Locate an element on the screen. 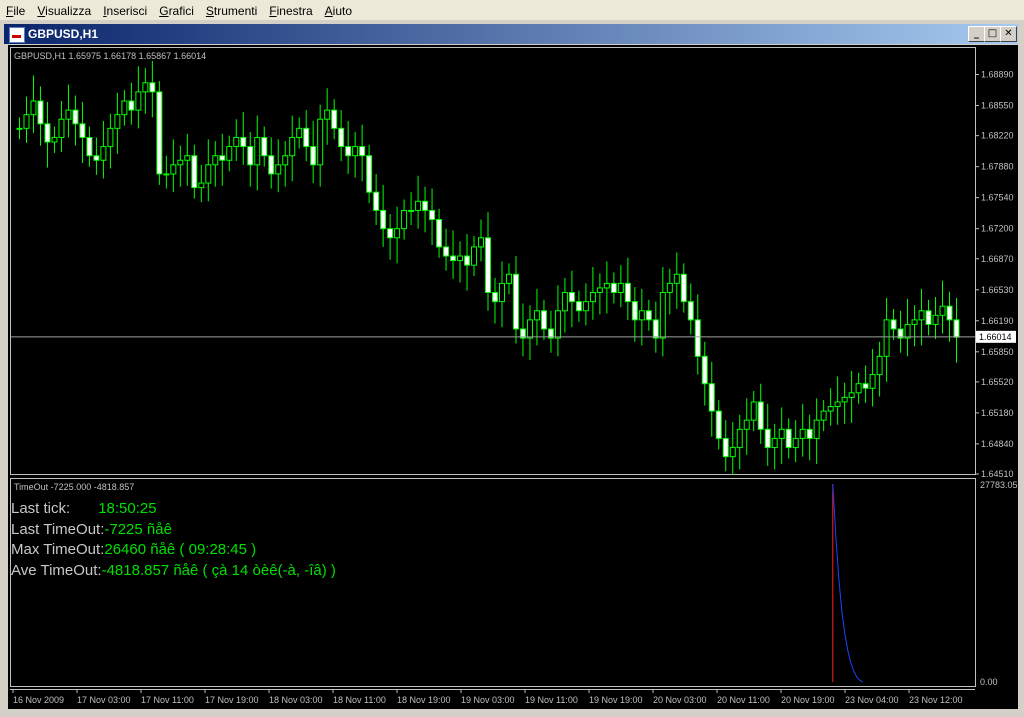 This screenshot has width=1024, height=717. menu-label-rest: ile is located at coordinates (19, 11).